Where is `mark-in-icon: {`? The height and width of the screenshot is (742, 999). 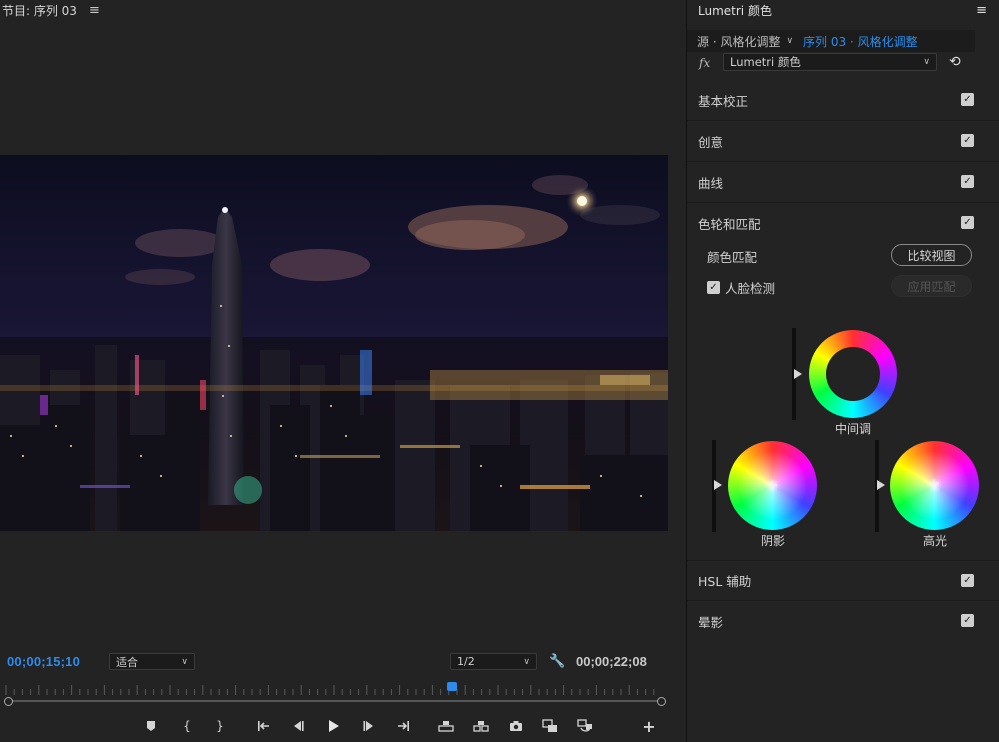
mark-in-icon: { is located at coordinates (187, 726).